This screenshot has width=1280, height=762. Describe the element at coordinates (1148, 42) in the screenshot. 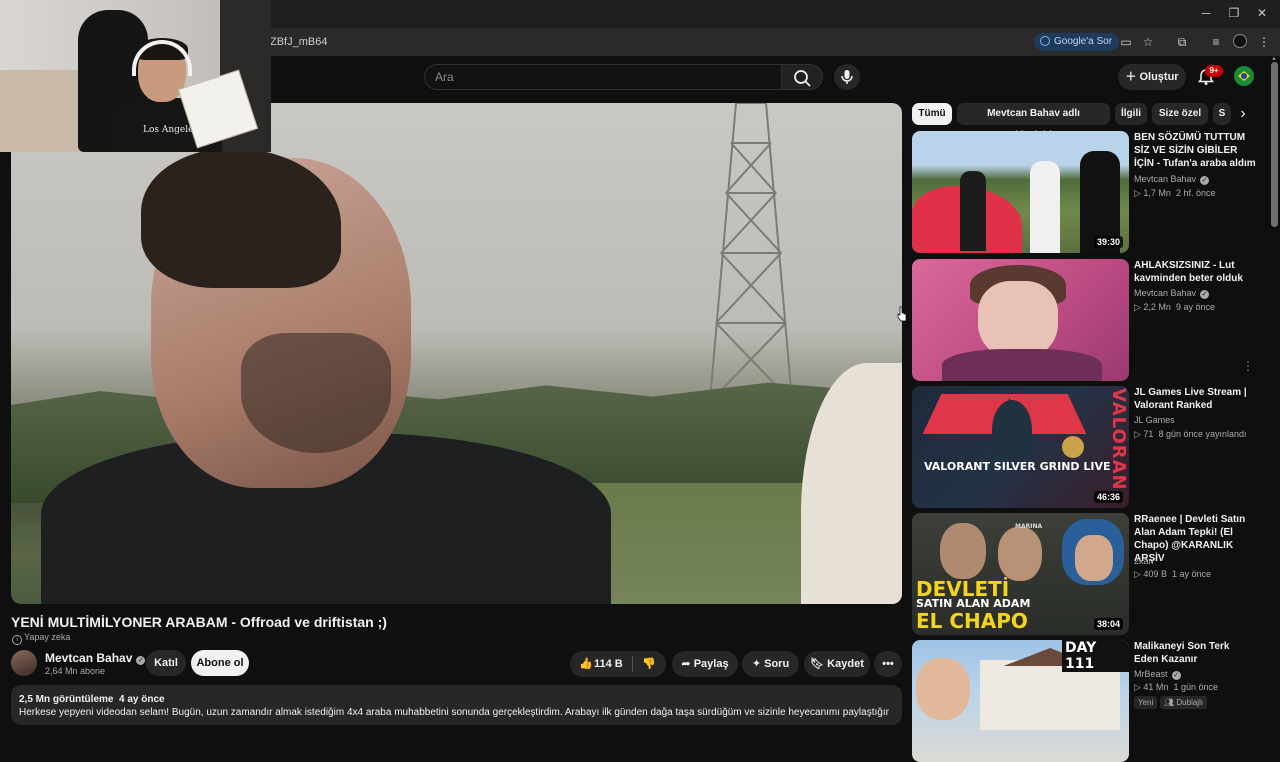

I see `bookmark-star-icon: ☆` at that location.